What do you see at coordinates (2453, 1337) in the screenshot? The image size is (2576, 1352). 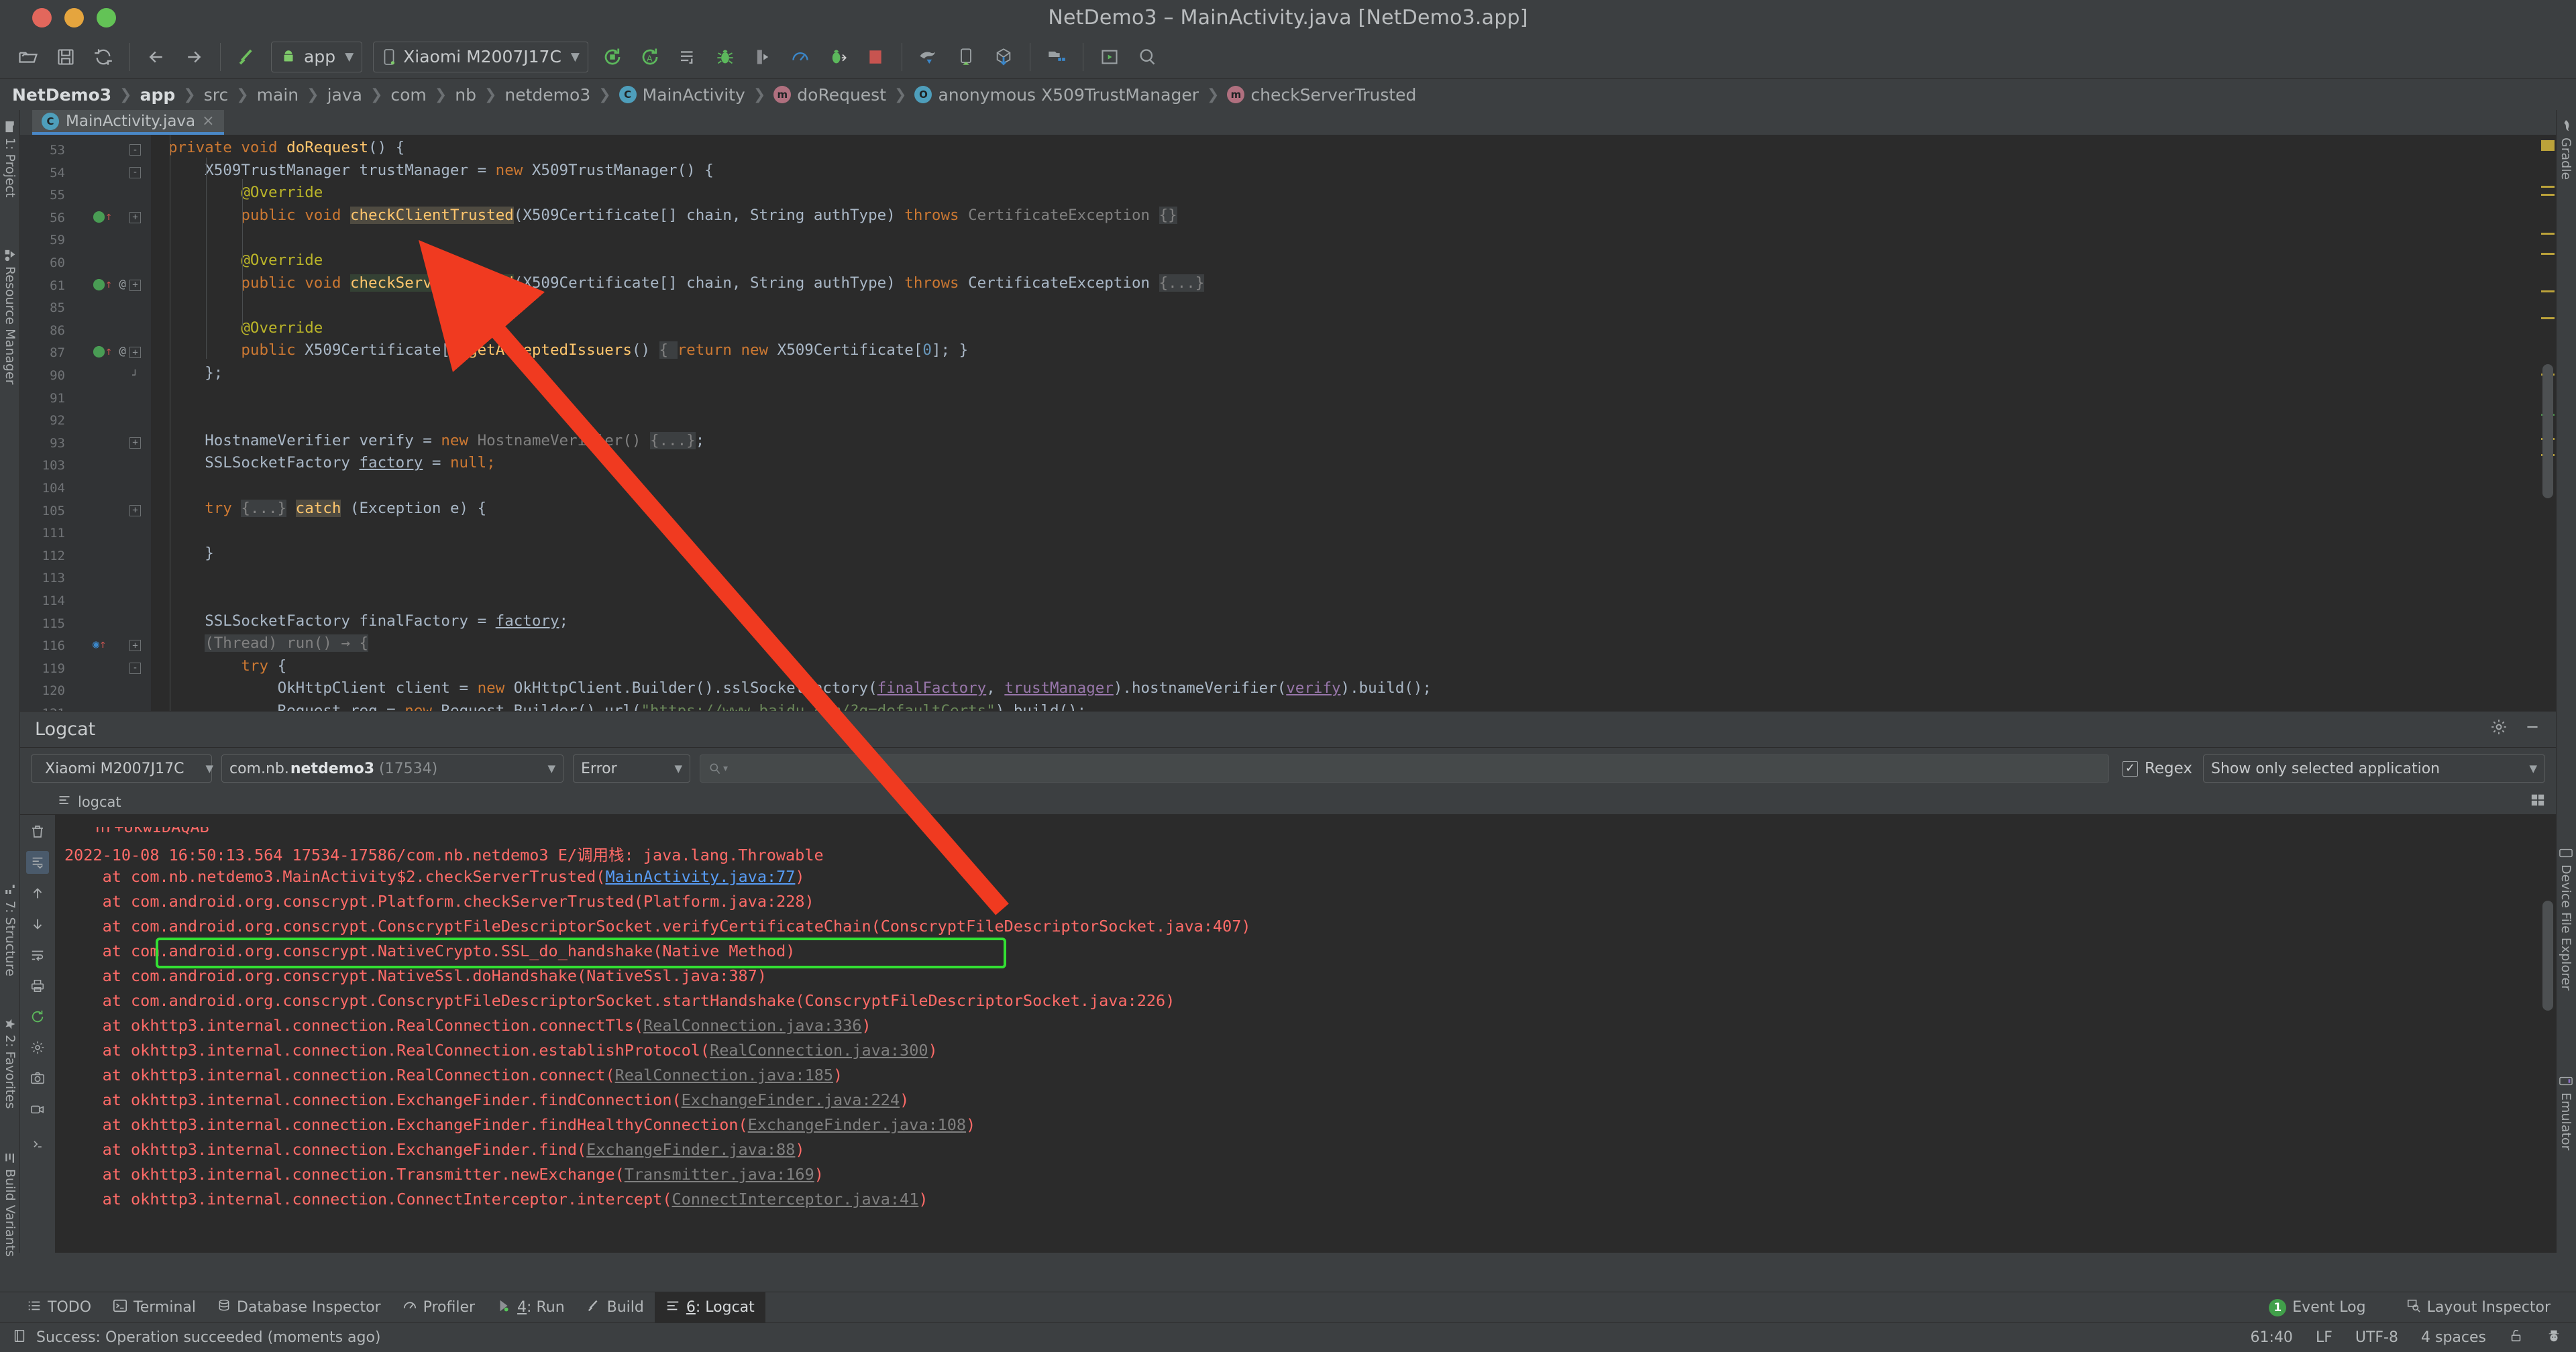 I see `indent-setting: 4 spaces` at bounding box center [2453, 1337].